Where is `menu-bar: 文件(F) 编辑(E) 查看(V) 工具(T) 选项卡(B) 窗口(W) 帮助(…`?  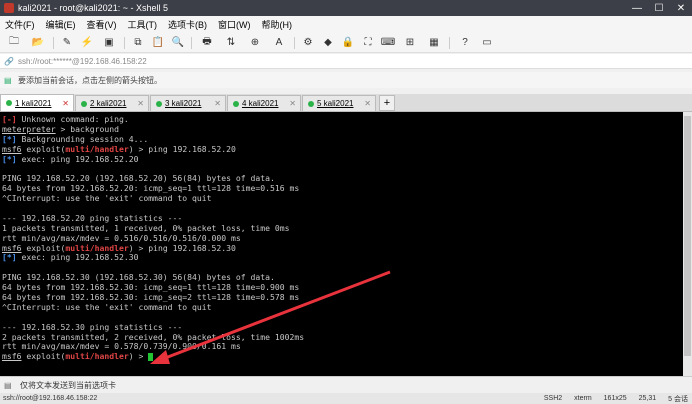 menu-bar: 文件(F) 编辑(E) 查看(V) 工具(T) 选项卡(B) 窗口(W) 帮助(… is located at coordinates (346, 24).